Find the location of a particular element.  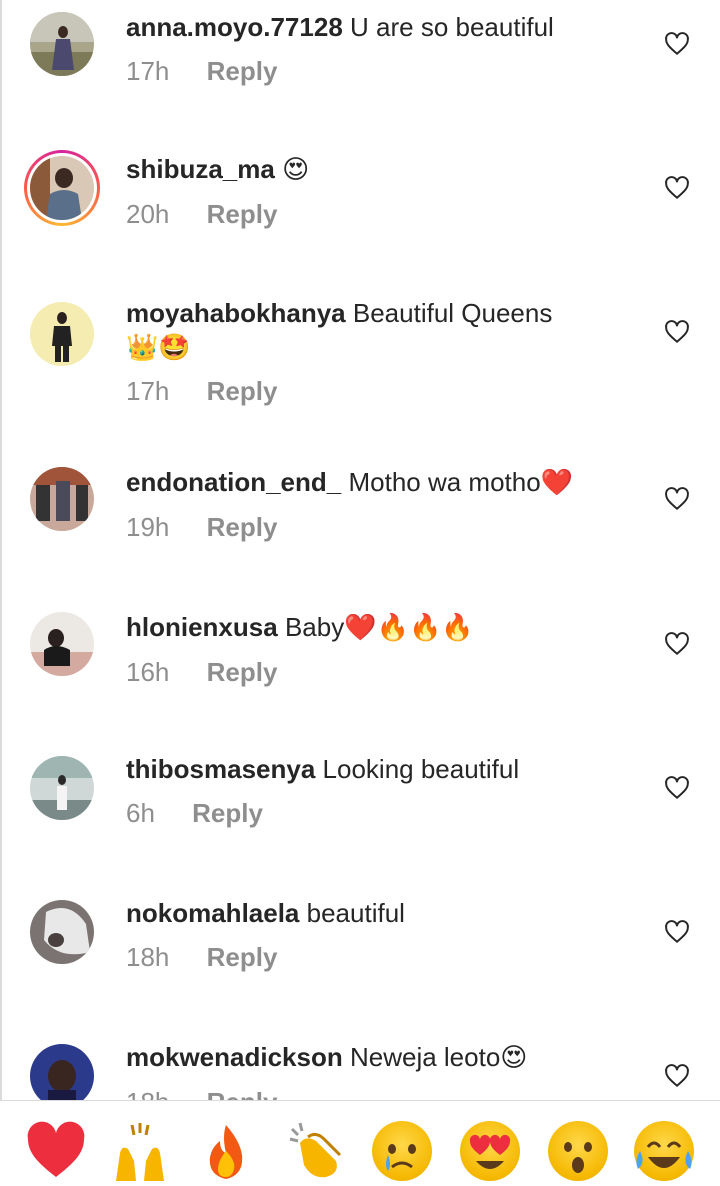

comment-body: nokomahlaela beautiful 18h Reply is located at coordinates (376, 935).